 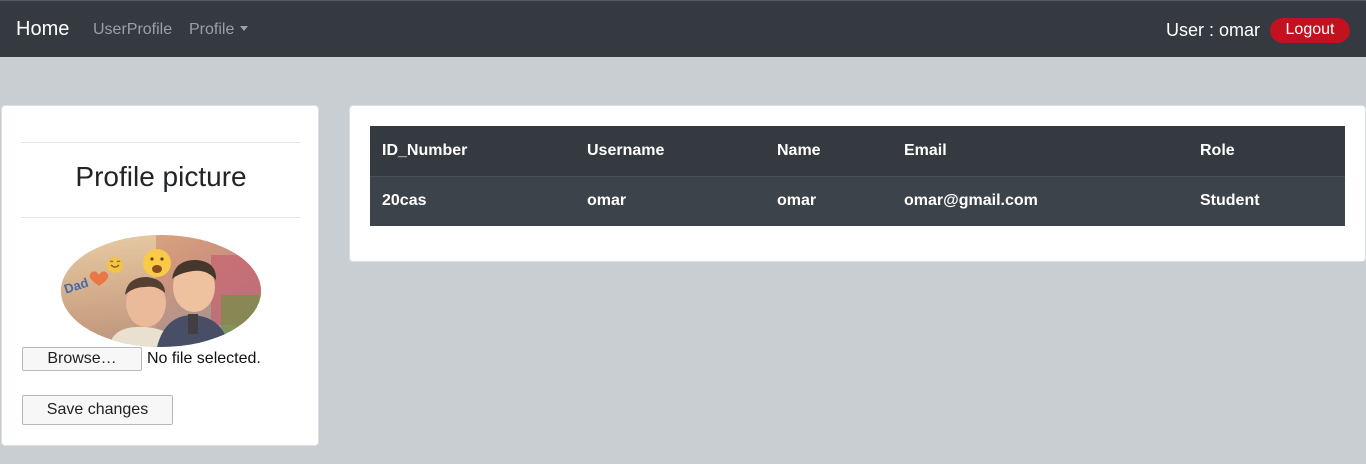 I want to click on current-user-label: User : omar, so click(x=1213, y=30).